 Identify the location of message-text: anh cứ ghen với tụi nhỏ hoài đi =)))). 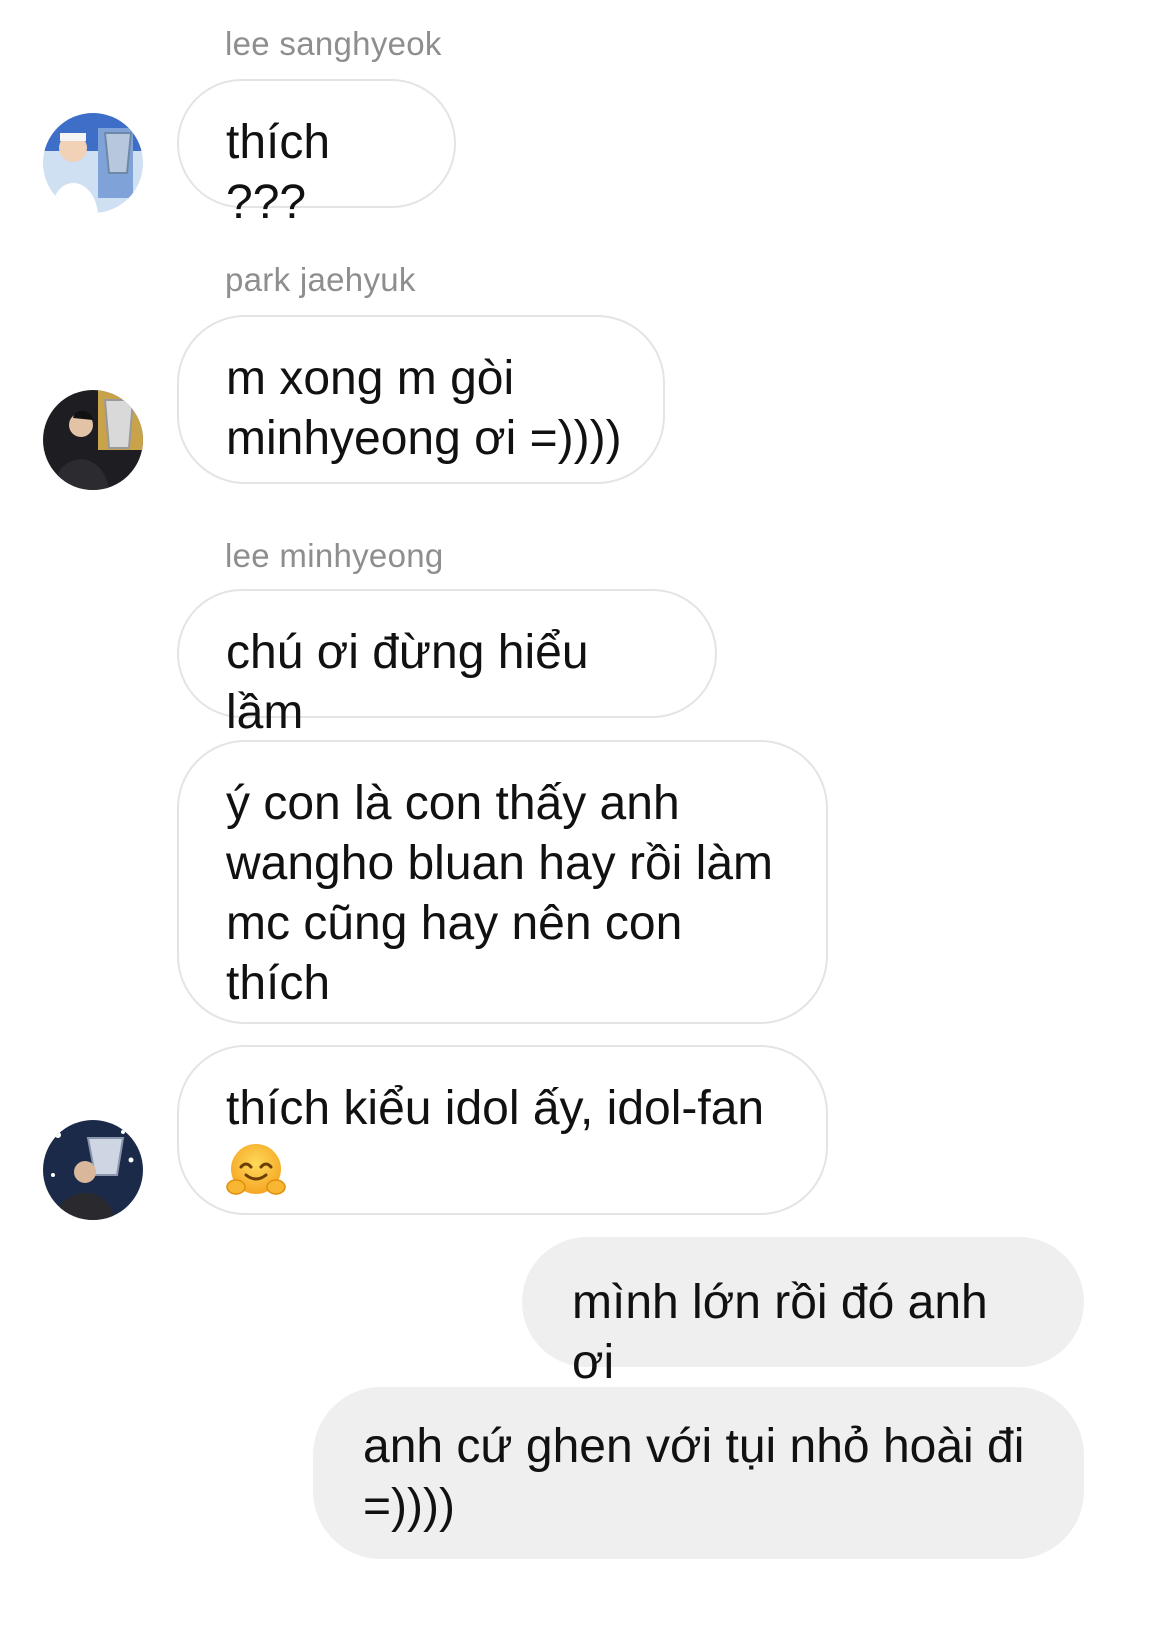
(694, 1476).